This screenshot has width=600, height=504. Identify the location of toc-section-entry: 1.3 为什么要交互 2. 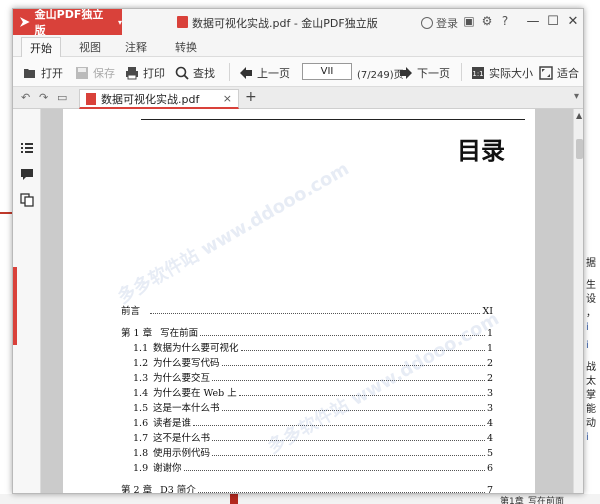
(307, 376).